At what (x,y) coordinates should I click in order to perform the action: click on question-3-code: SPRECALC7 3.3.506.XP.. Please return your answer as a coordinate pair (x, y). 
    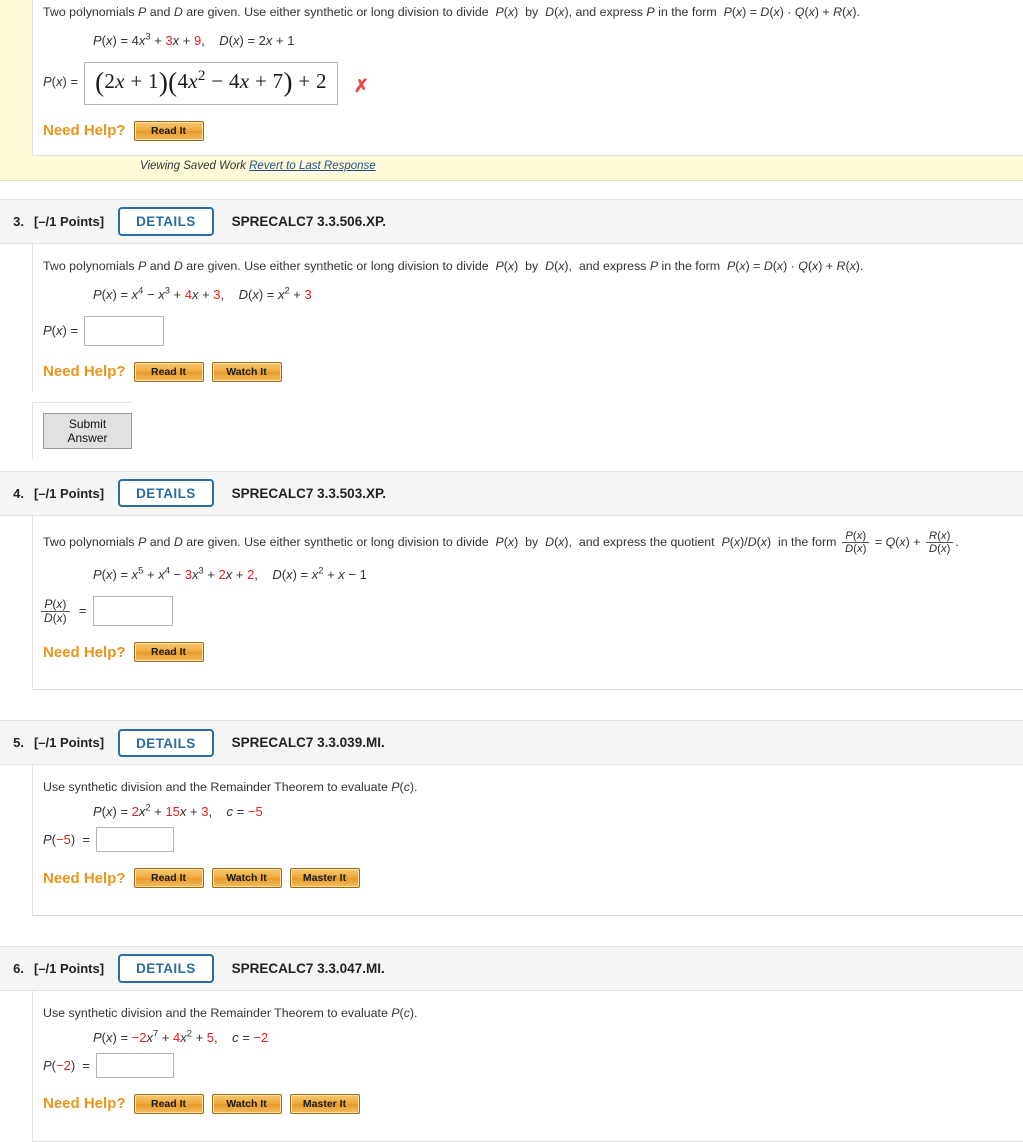
    Looking at the image, I should click on (308, 221).